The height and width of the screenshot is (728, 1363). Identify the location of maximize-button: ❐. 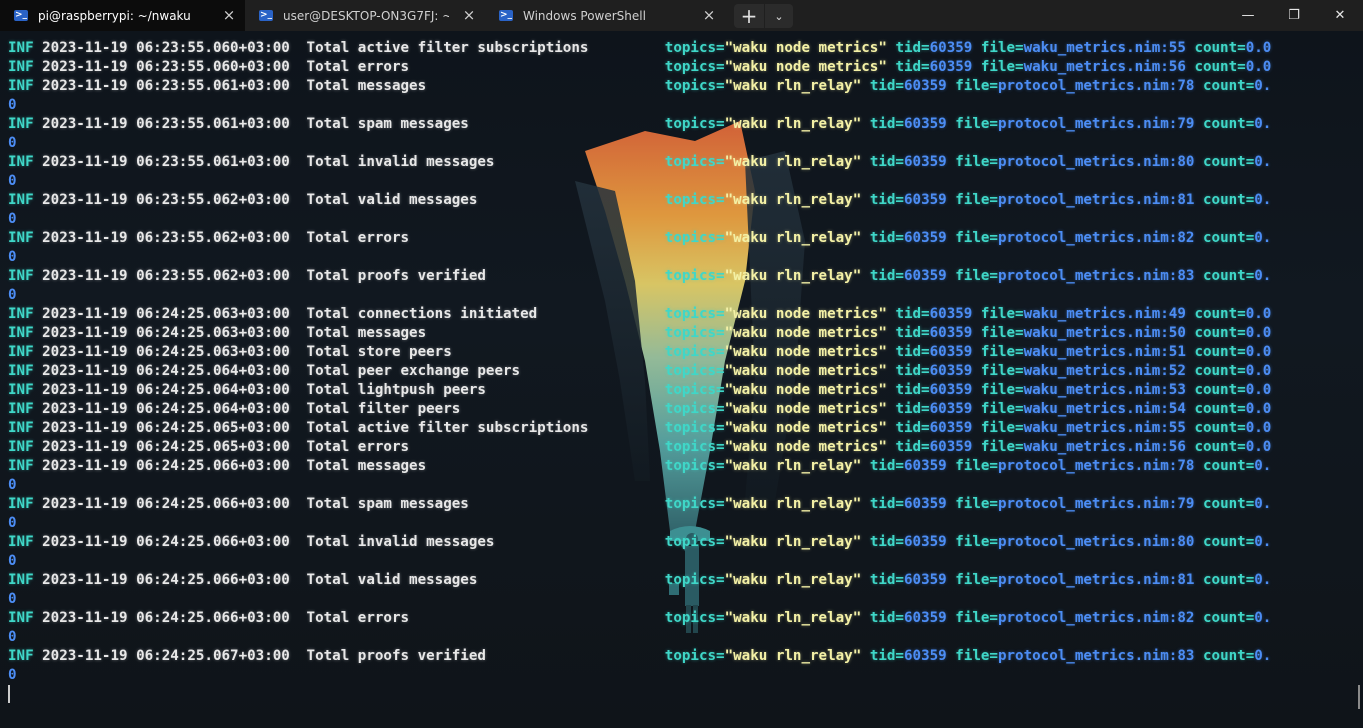
(1294, 15).